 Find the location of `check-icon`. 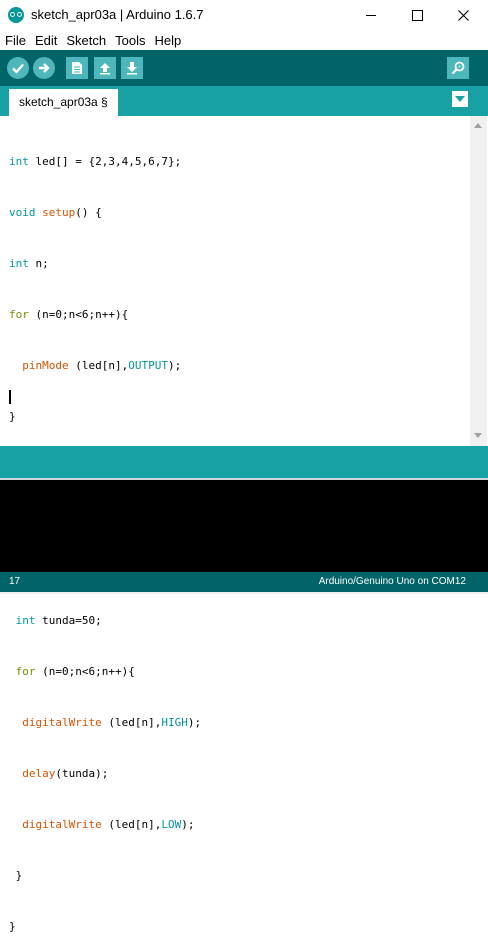

check-icon is located at coordinates (18, 68).